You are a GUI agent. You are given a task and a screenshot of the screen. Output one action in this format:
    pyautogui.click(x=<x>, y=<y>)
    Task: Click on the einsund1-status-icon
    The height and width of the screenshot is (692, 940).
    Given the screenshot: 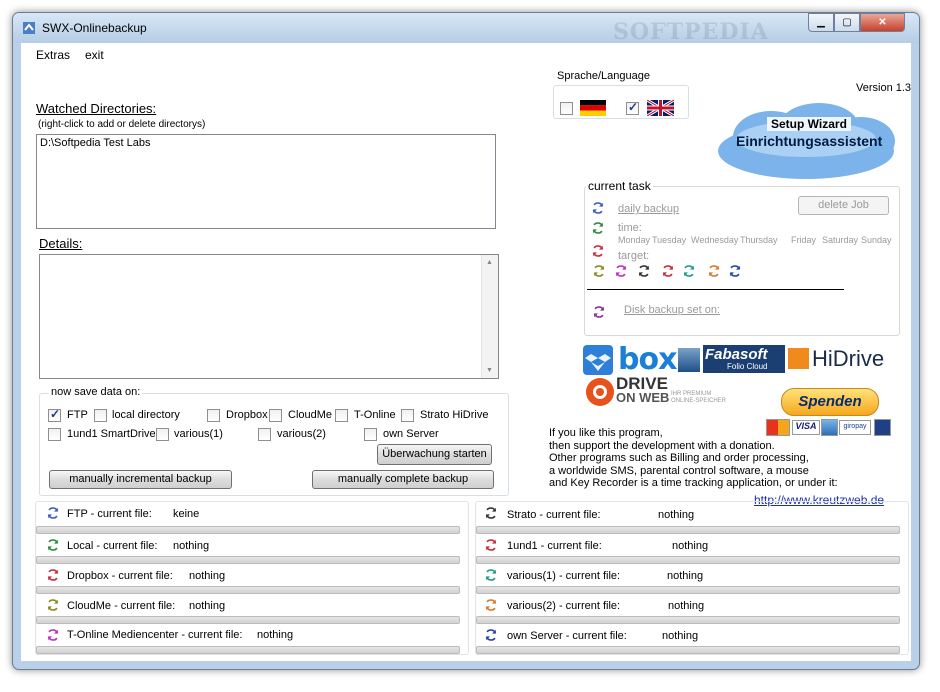 What is the action you would take?
    pyautogui.click(x=491, y=545)
    